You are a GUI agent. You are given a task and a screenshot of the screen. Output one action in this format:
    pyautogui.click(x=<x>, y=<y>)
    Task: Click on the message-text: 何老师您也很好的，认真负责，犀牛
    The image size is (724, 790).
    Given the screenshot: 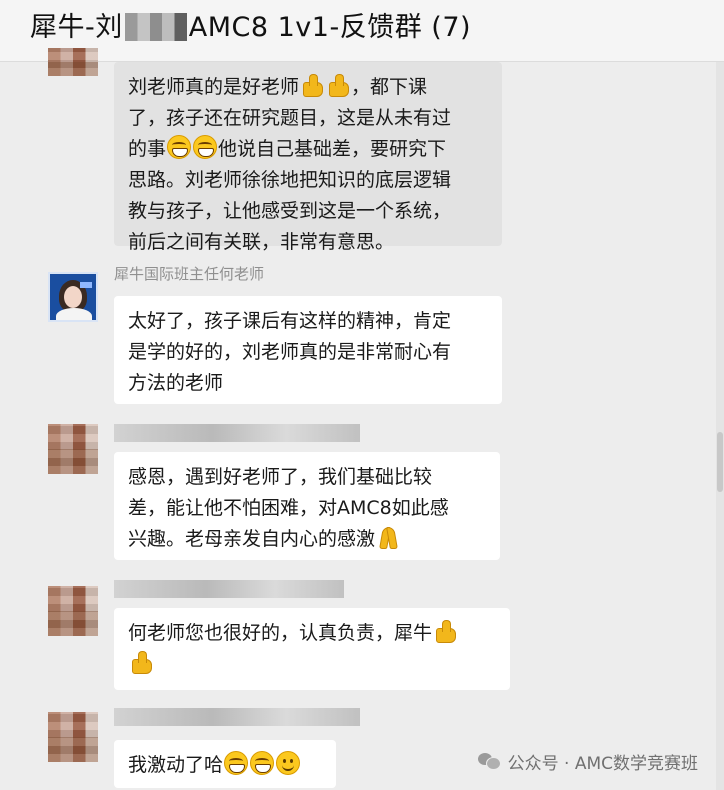 What is the action you would take?
    pyautogui.click(x=280, y=633)
    